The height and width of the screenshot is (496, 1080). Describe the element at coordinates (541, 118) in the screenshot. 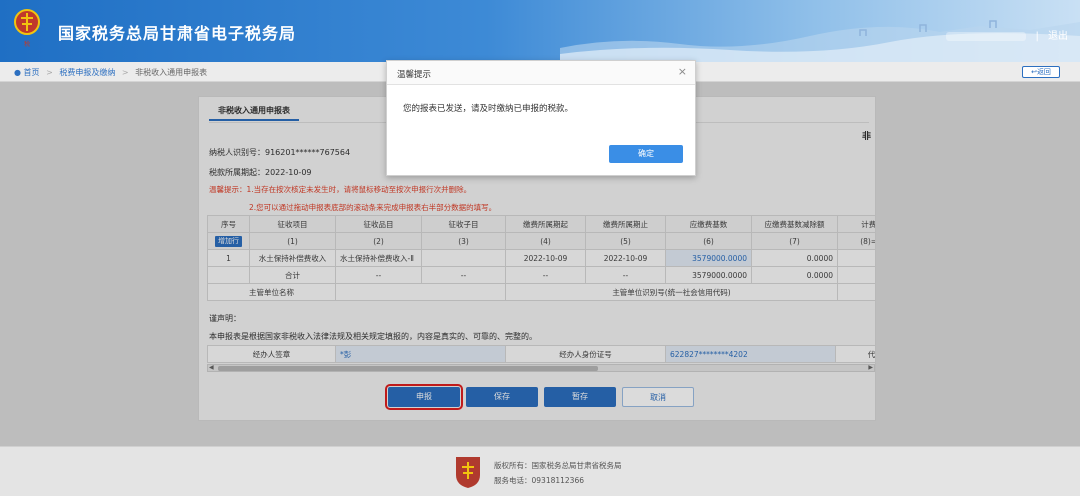

I see `notice-dialog: 温馨提示 × 您的报表已发送，请及时缴纳已申报的税款。 确定` at that location.